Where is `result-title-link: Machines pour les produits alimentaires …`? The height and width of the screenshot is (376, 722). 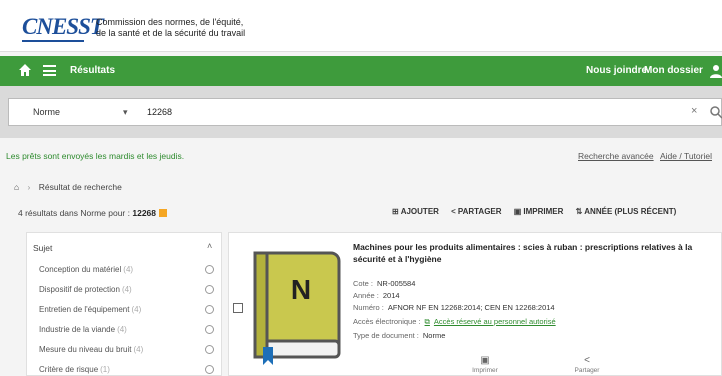 result-title-link: Machines pour les produits alimentaires … is located at coordinates (537, 253).